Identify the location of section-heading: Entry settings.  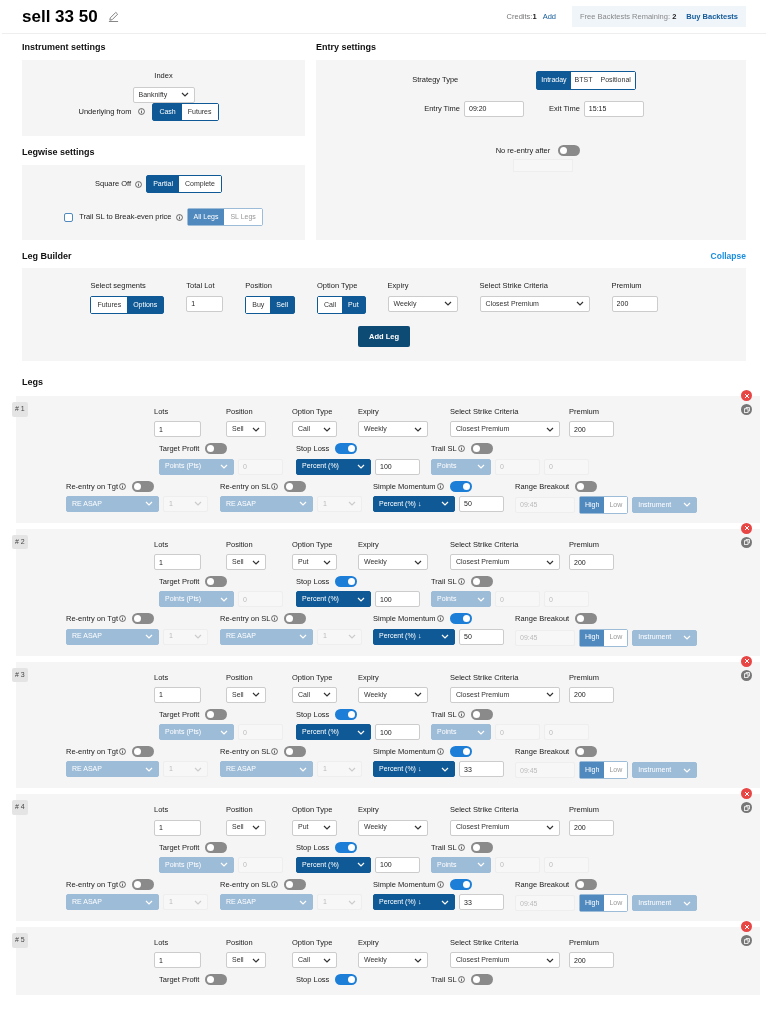
(346, 47).